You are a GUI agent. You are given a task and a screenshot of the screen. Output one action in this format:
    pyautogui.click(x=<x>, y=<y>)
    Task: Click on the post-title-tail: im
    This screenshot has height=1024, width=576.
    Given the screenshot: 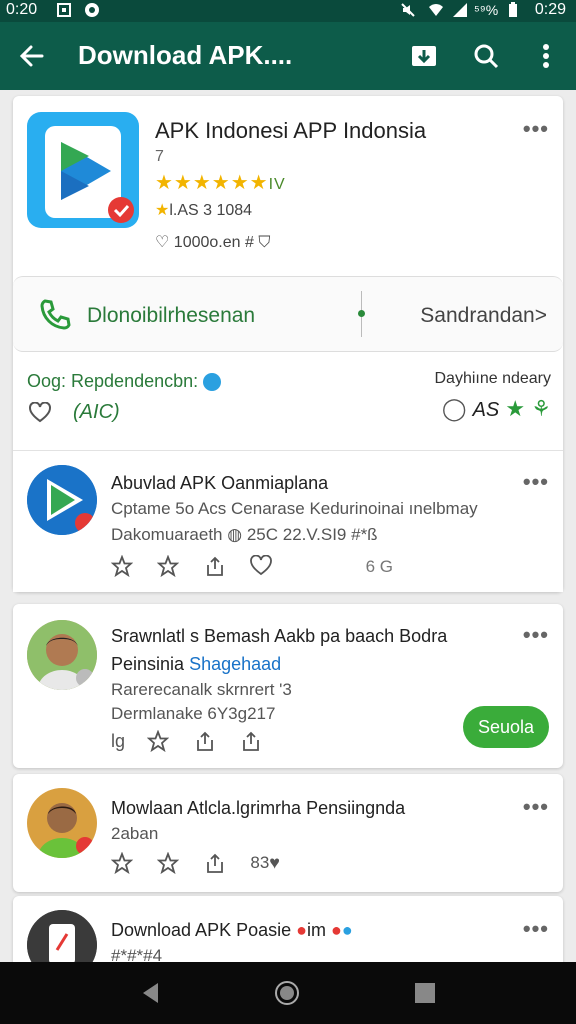 What is the action you would take?
    pyautogui.click(x=317, y=930)
    